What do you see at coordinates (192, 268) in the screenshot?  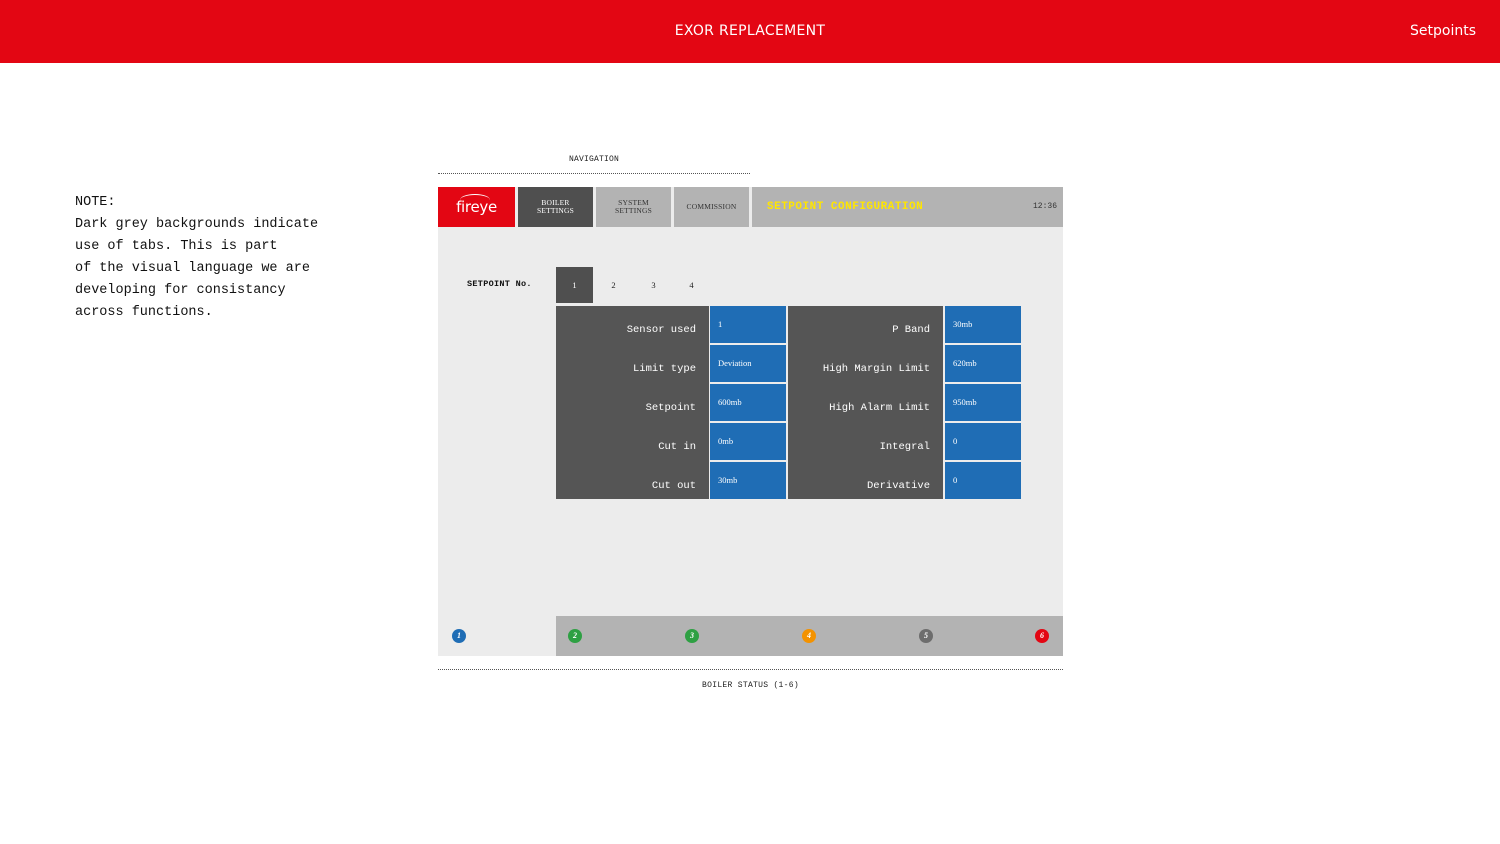 I see `note-line: of the visual language we are` at bounding box center [192, 268].